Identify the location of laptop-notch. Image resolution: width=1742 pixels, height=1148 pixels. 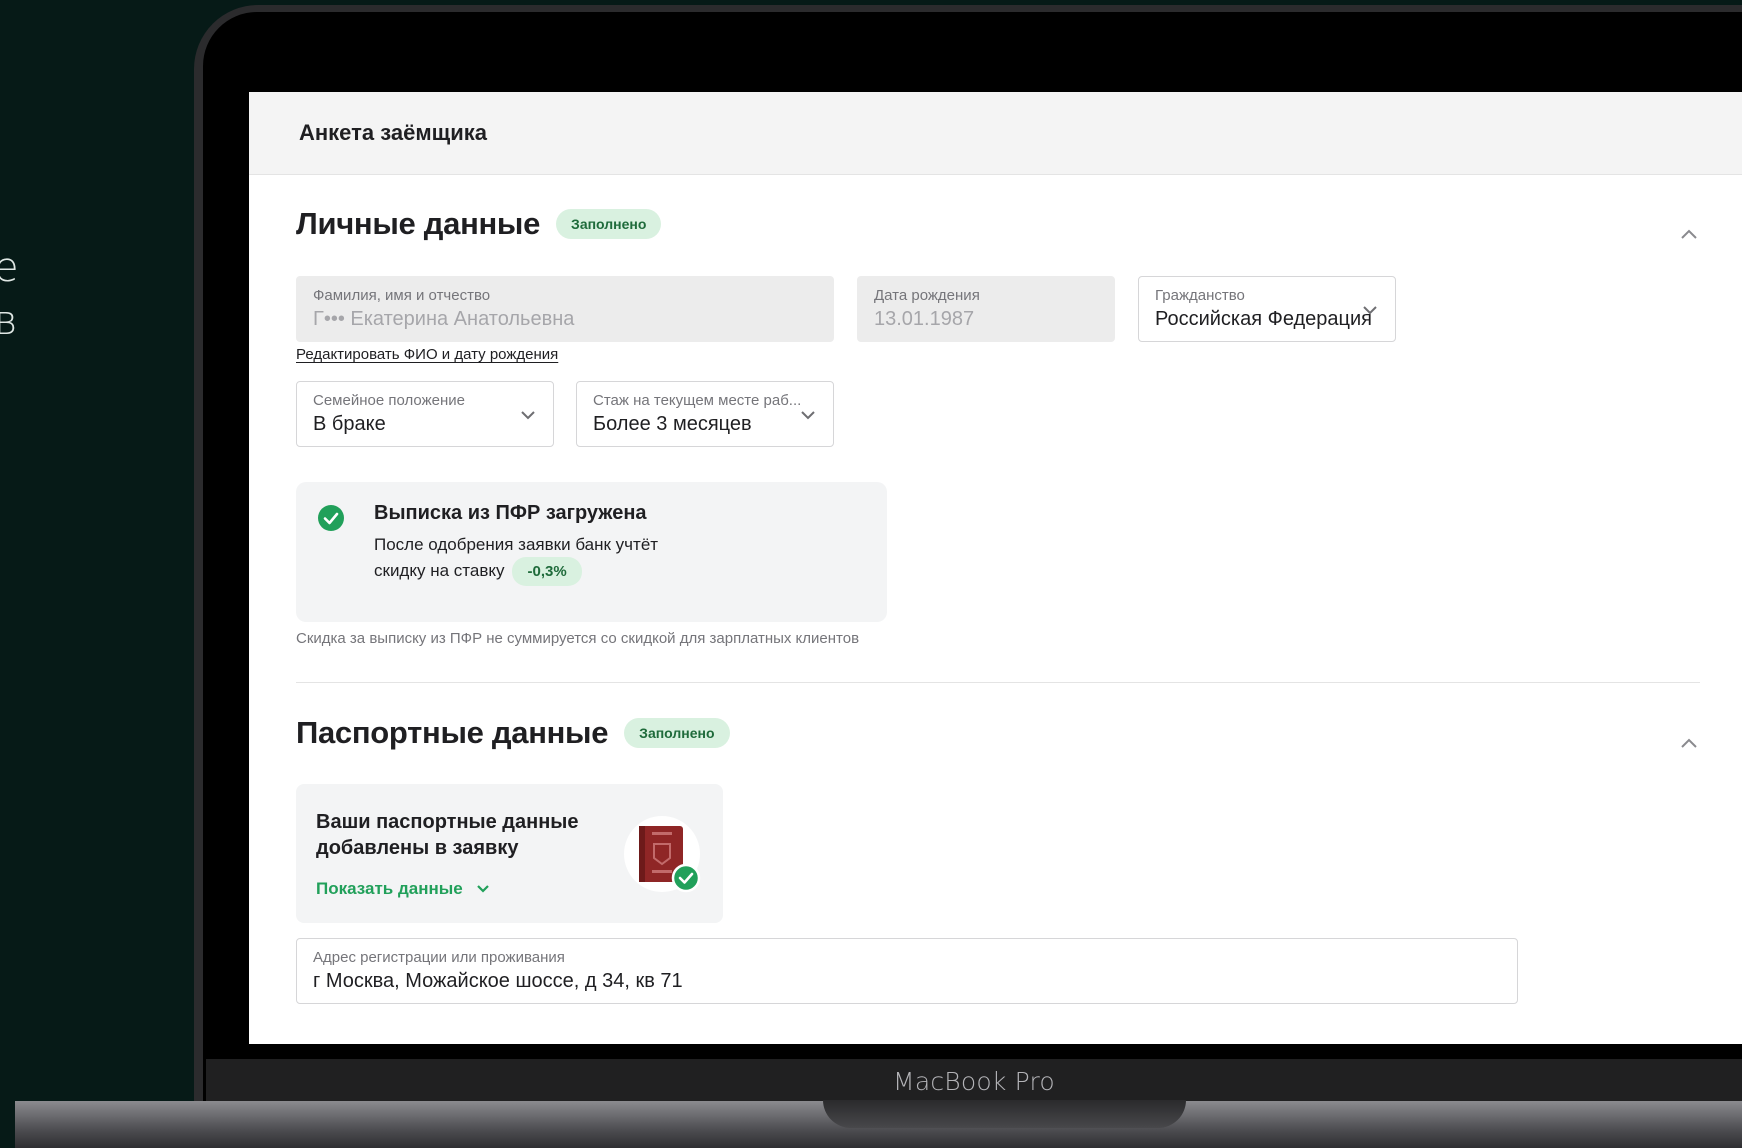
(1004, 1114).